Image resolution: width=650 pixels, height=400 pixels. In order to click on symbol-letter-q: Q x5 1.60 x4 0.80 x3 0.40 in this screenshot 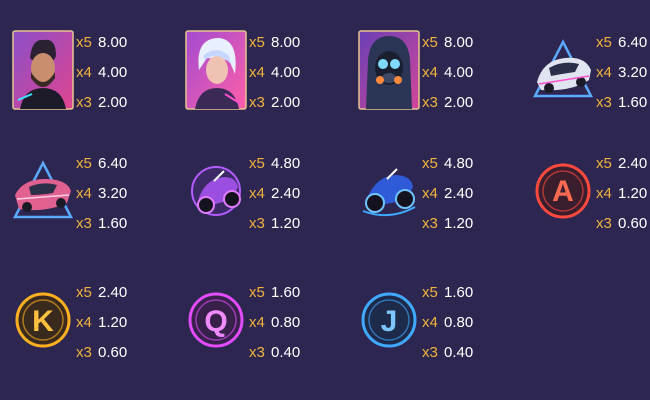, I will do `click(268, 328)`.